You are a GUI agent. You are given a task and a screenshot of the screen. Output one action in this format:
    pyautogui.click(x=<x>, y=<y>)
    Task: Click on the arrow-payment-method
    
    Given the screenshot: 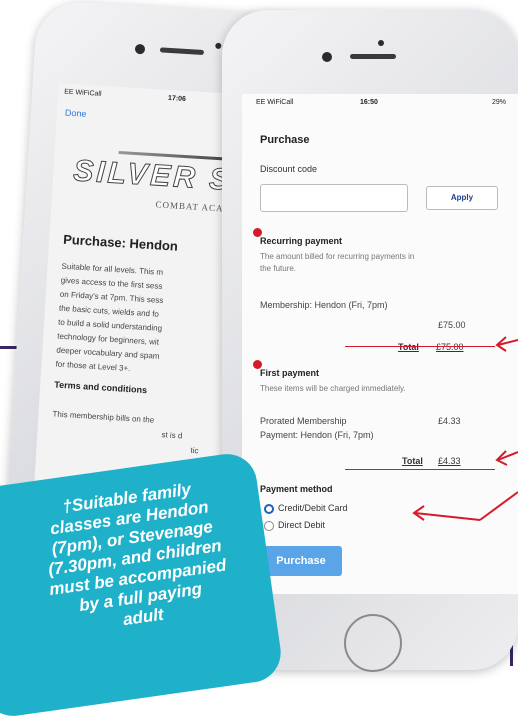 What is the action you would take?
    pyautogui.click(x=447, y=516)
    